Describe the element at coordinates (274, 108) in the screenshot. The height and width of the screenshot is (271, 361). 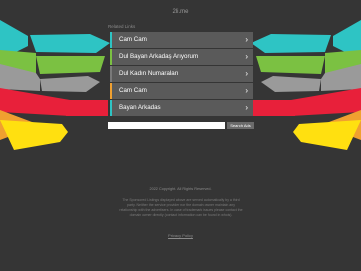
I see `ribbon-right-red-accent` at that location.